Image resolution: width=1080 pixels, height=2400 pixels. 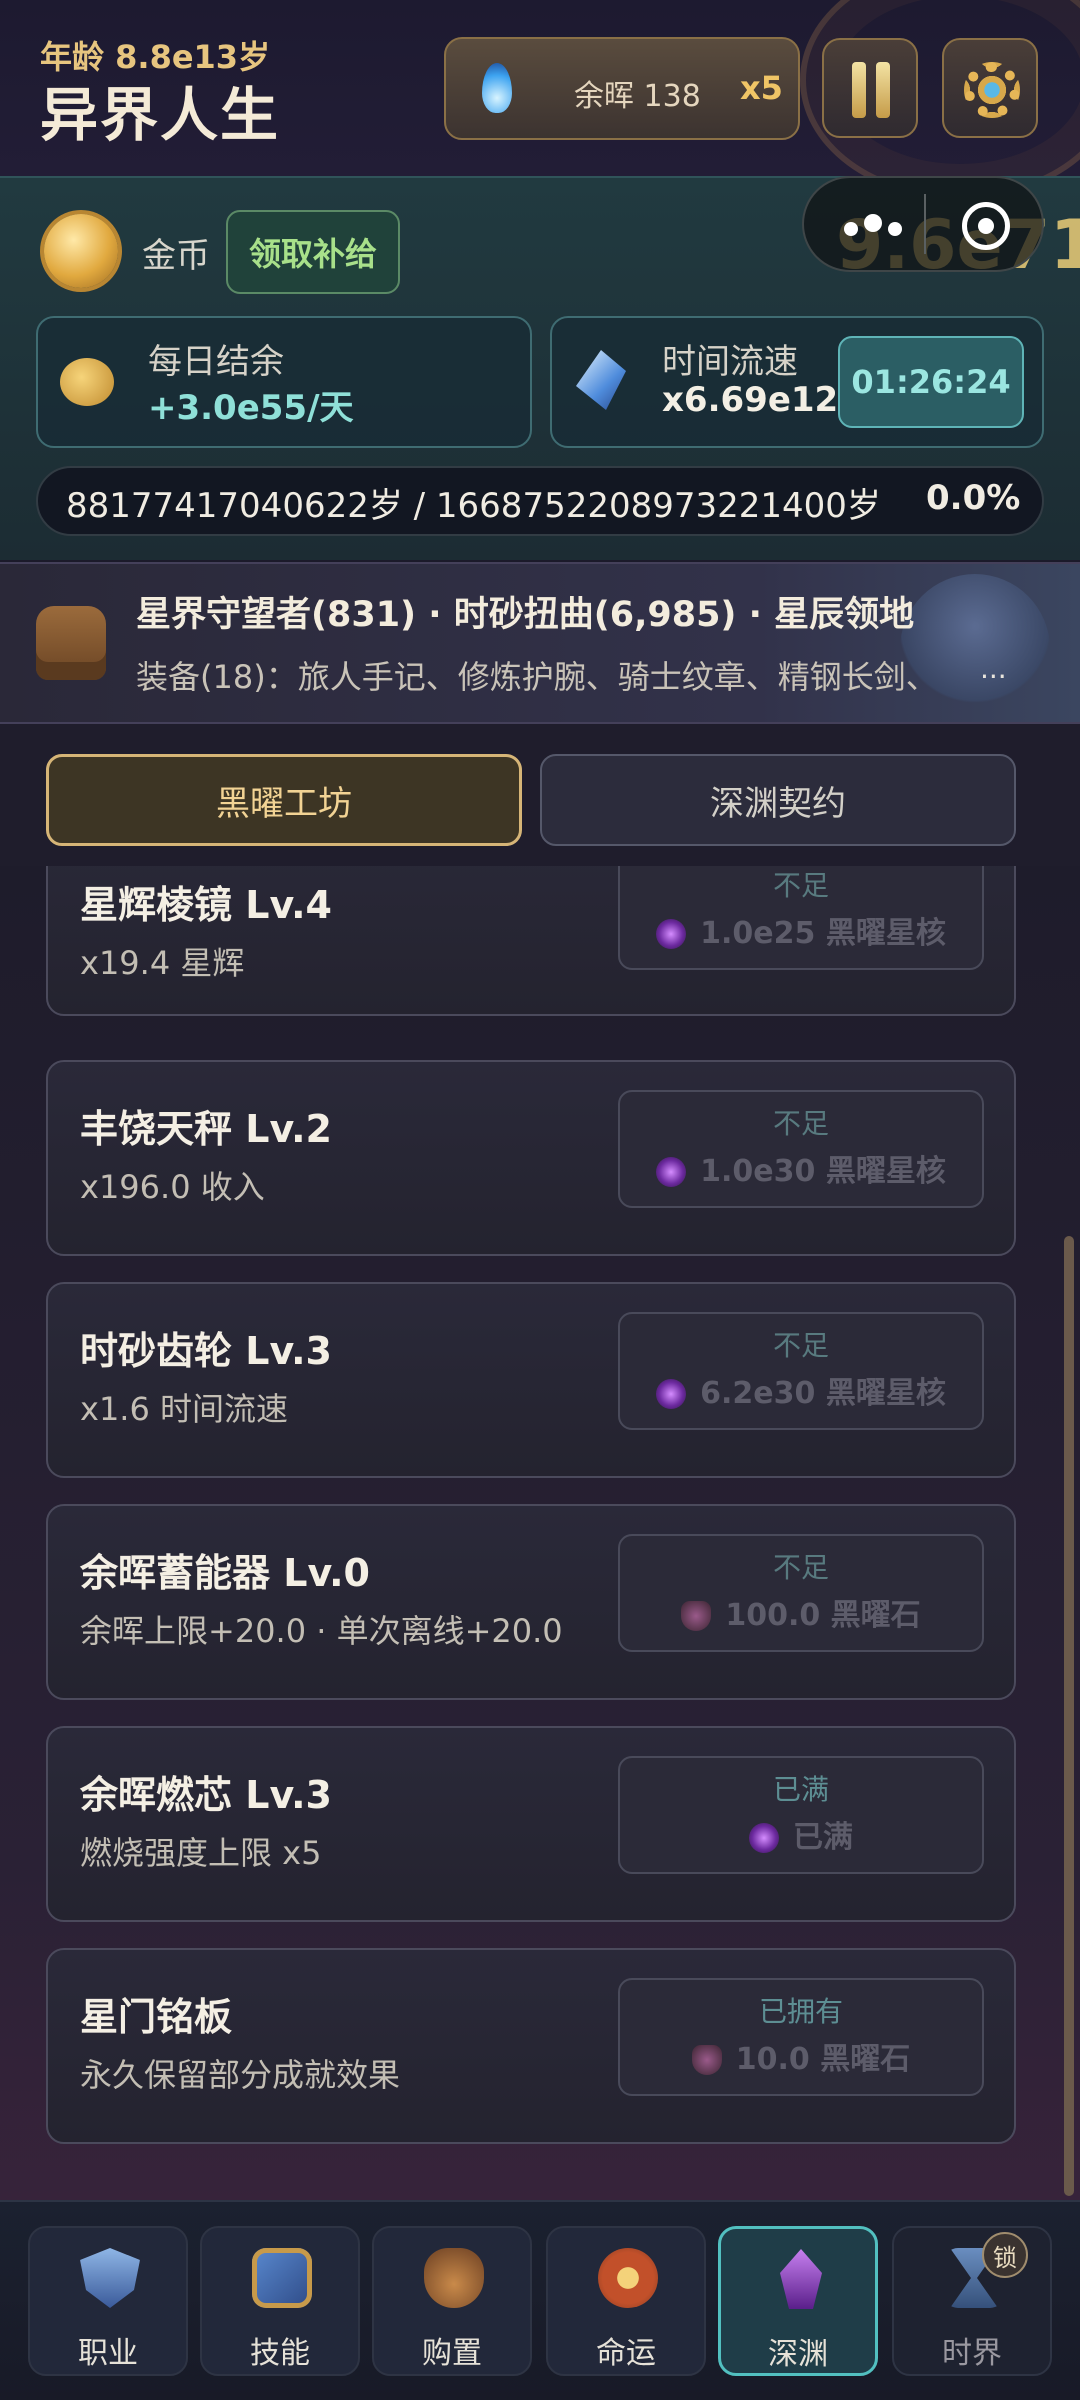 I want to click on cost-text: 已满, so click(x=823, y=1837).